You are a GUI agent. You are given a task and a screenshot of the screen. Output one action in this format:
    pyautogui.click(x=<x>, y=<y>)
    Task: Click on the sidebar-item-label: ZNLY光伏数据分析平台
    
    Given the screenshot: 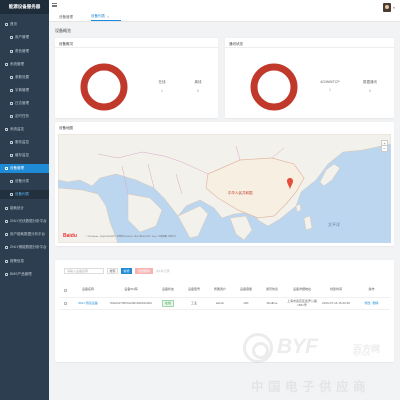 What is the action you would take?
    pyautogui.click(x=28, y=221)
    